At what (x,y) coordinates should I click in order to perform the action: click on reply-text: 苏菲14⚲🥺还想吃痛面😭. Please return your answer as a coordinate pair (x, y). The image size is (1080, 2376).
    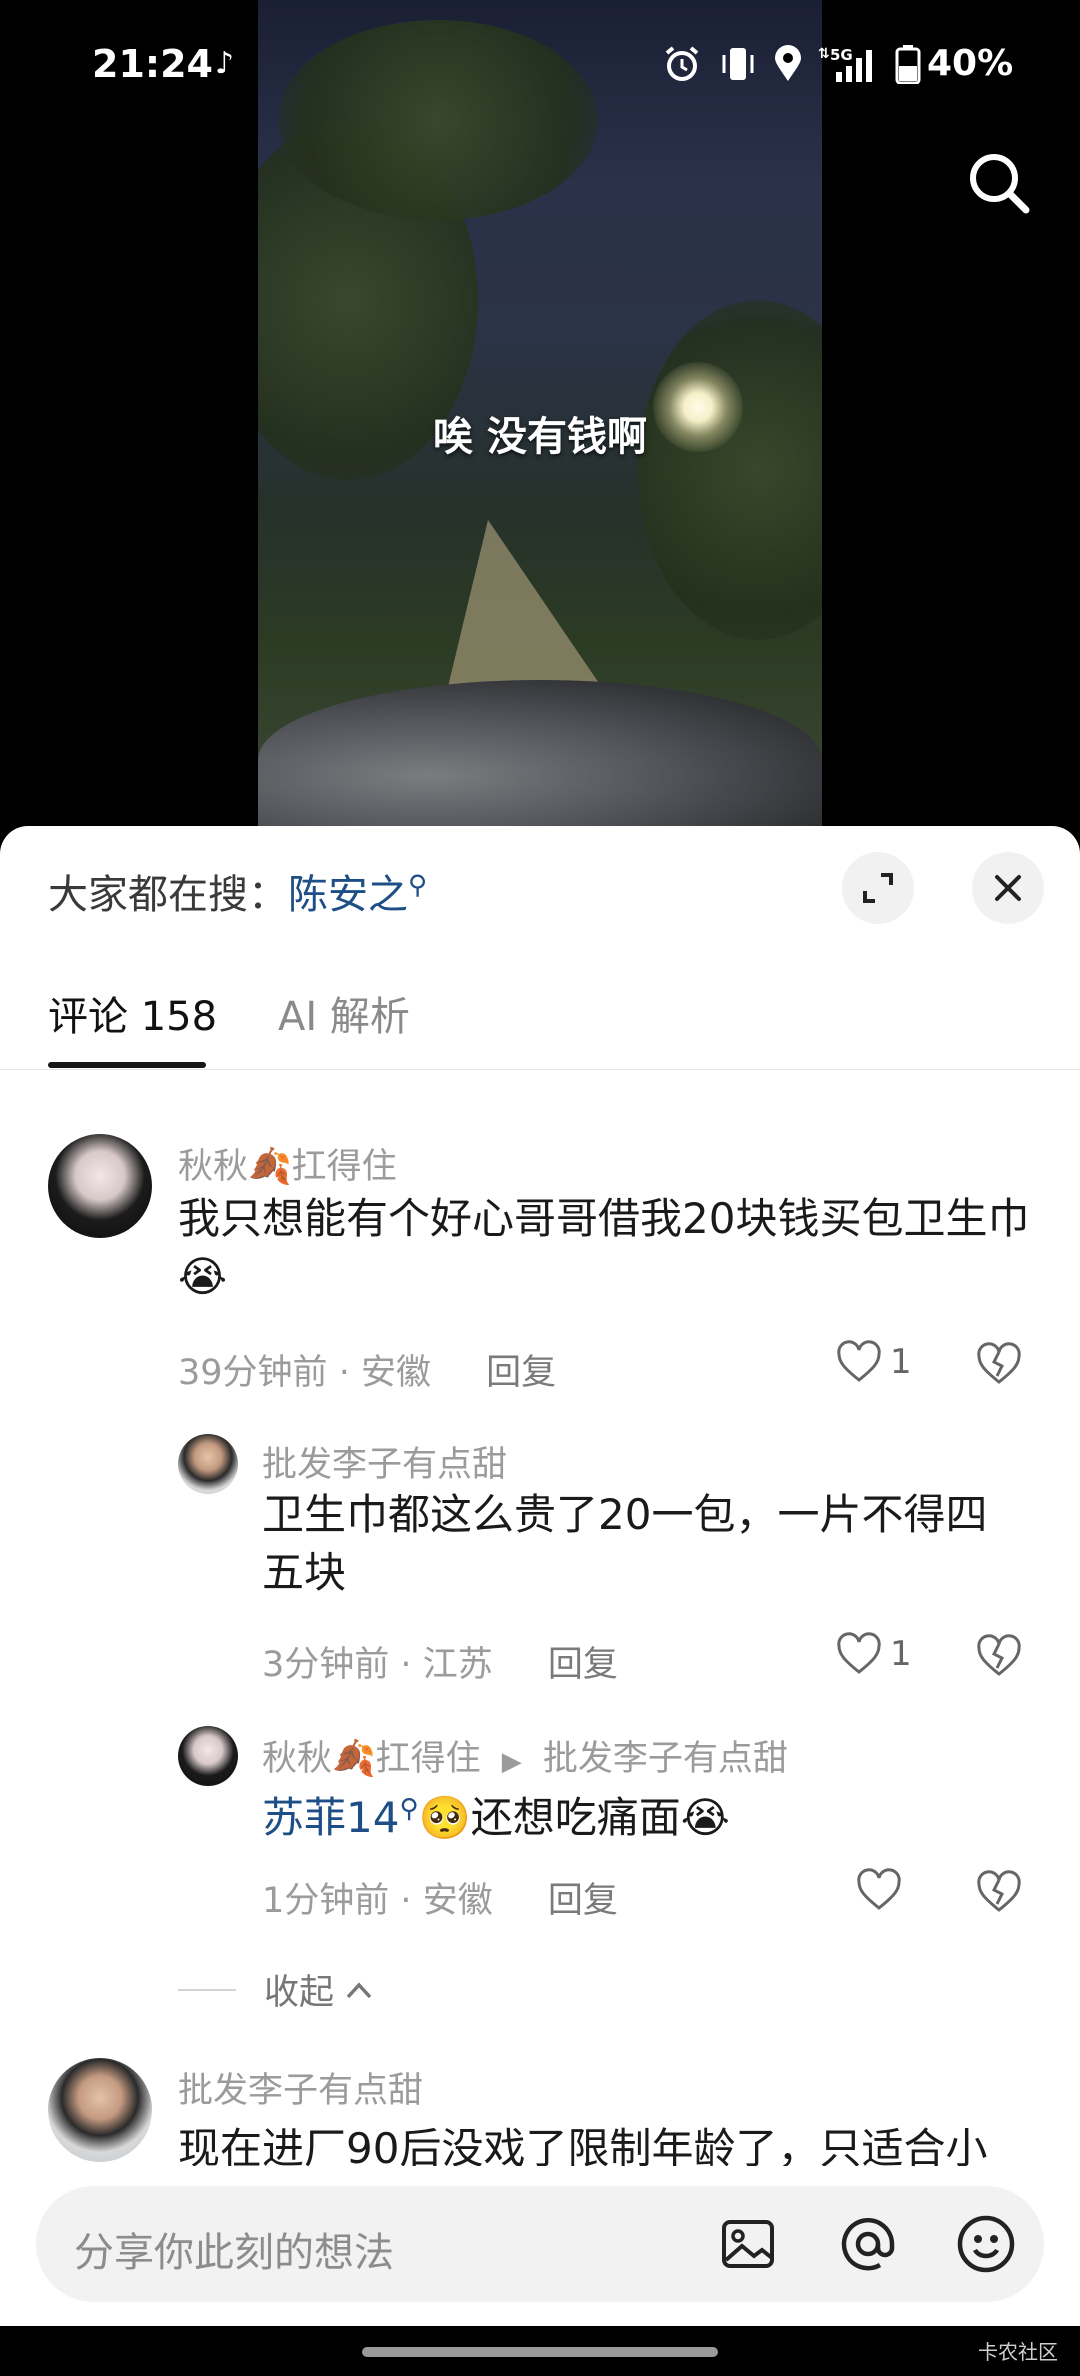
    Looking at the image, I should click on (652, 1813).